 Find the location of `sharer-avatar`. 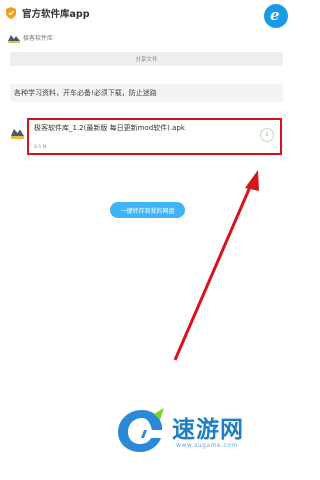

sharer-avatar is located at coordinates (14, 39).